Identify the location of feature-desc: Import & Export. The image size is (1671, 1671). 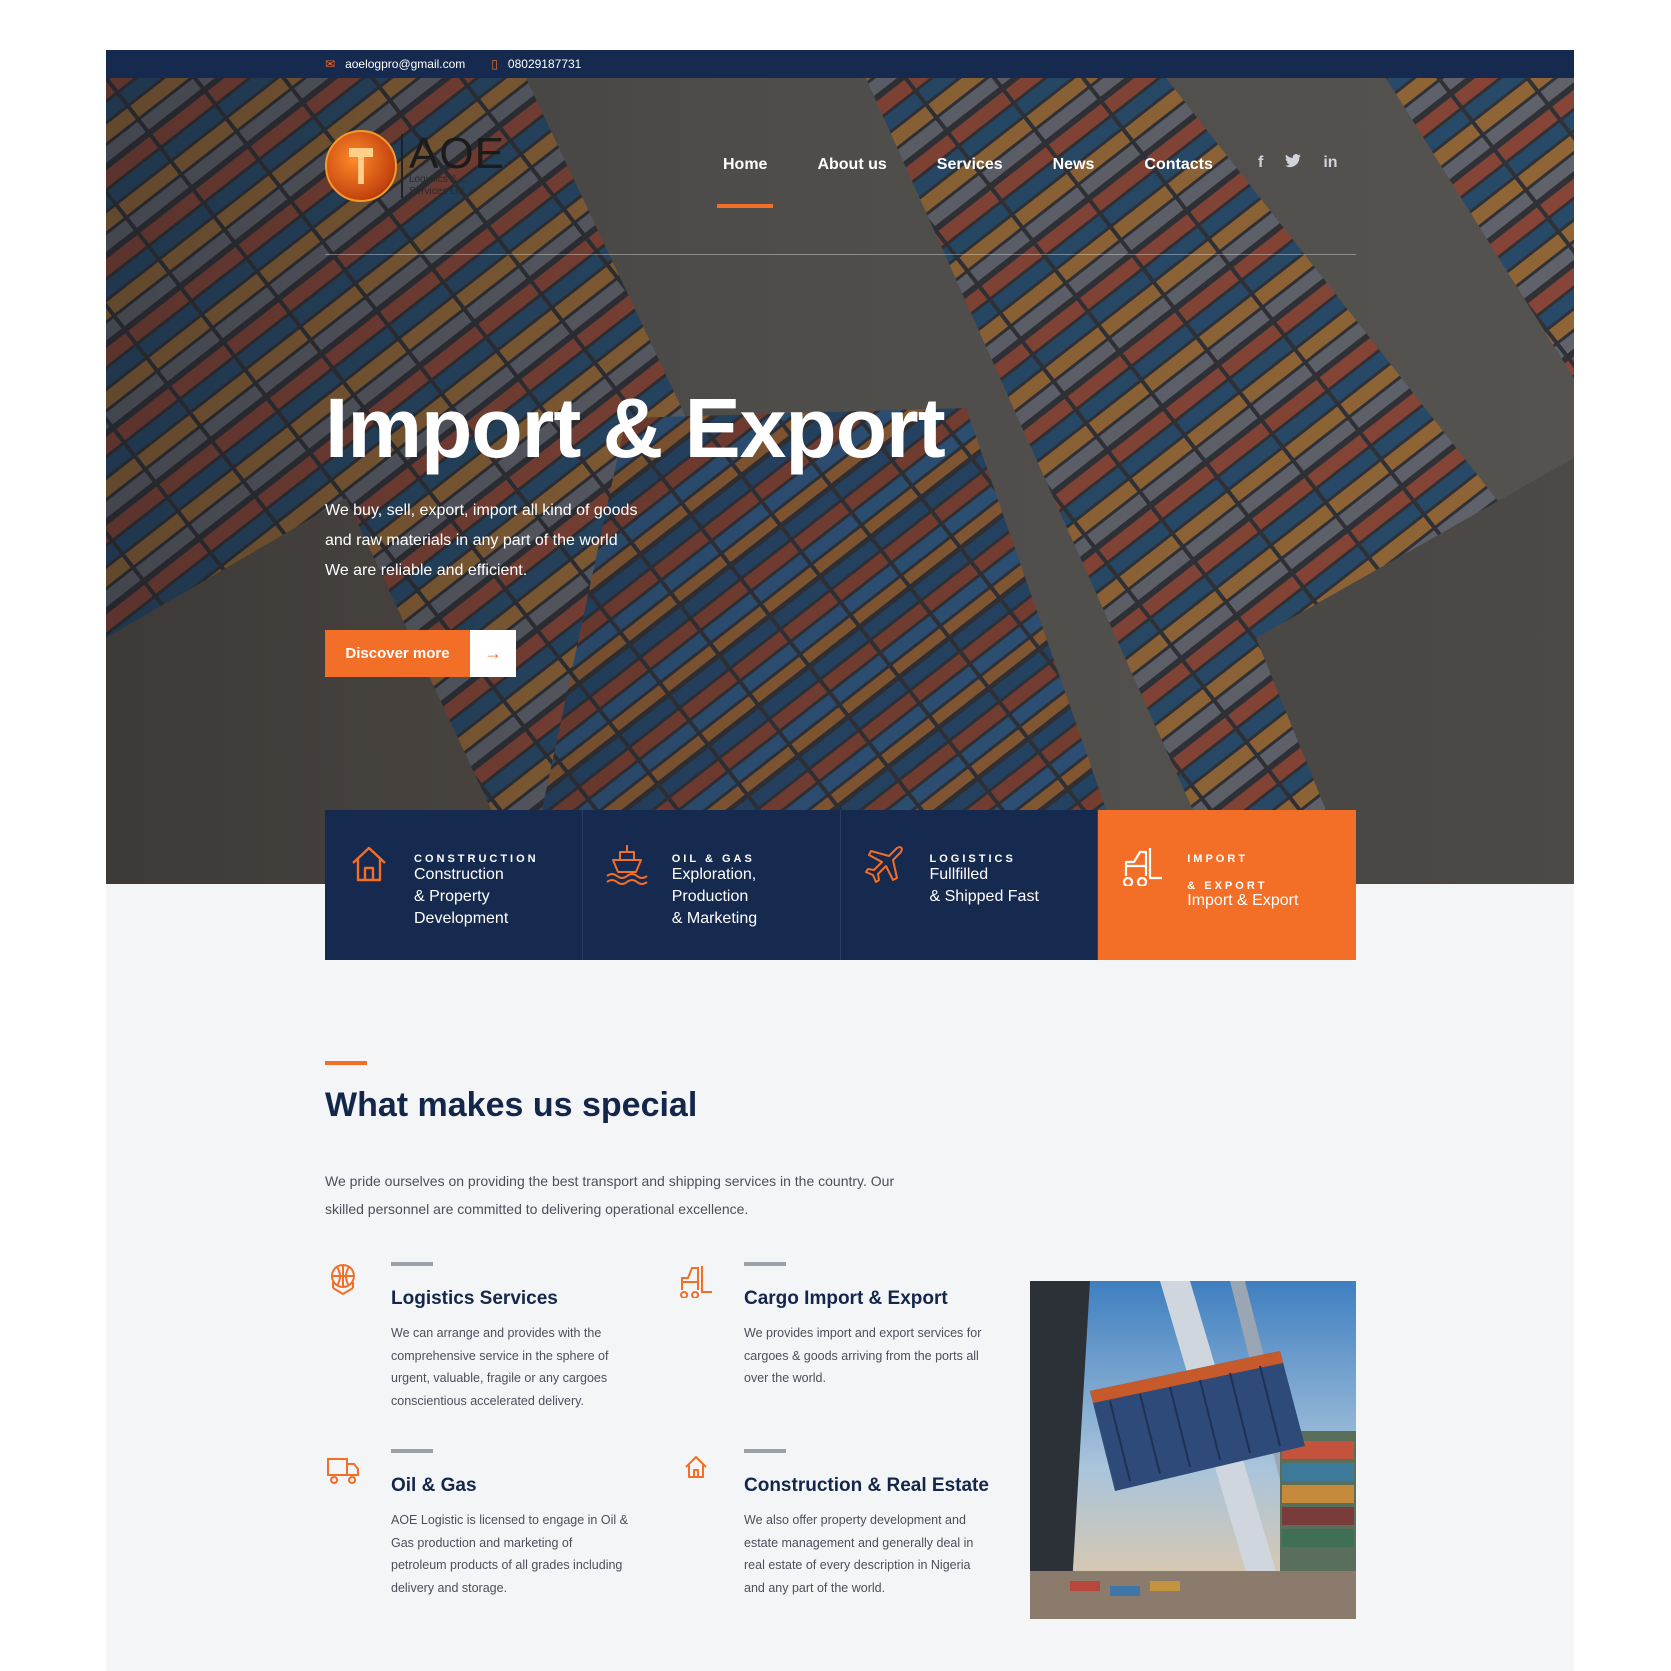
(1243, 900).